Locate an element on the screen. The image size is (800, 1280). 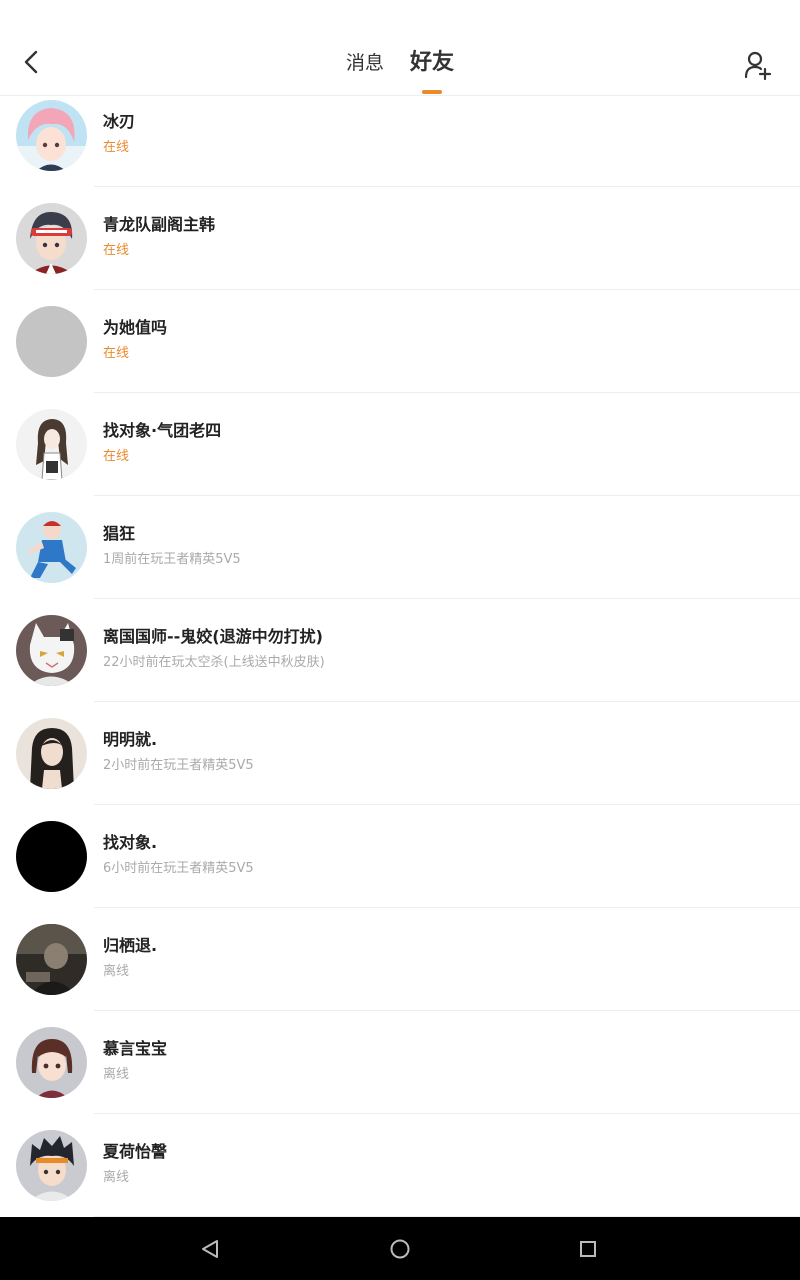
friend-status: 6小时前在玩王者精英5V5 is located at coordinates (178, 868).